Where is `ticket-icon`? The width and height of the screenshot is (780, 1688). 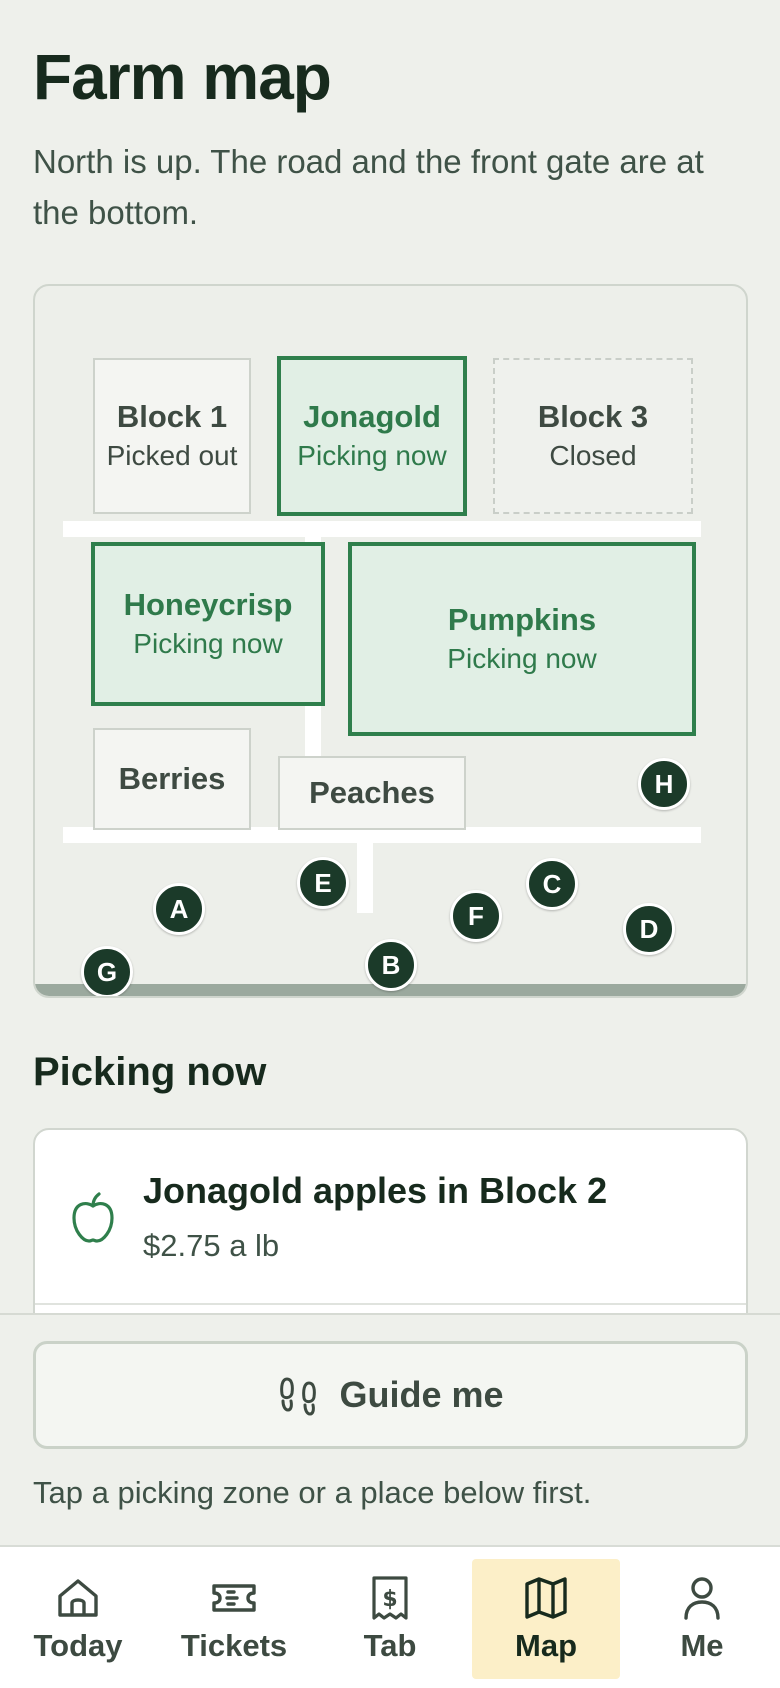 ticket-icon is located at coordinates (234, 1598).